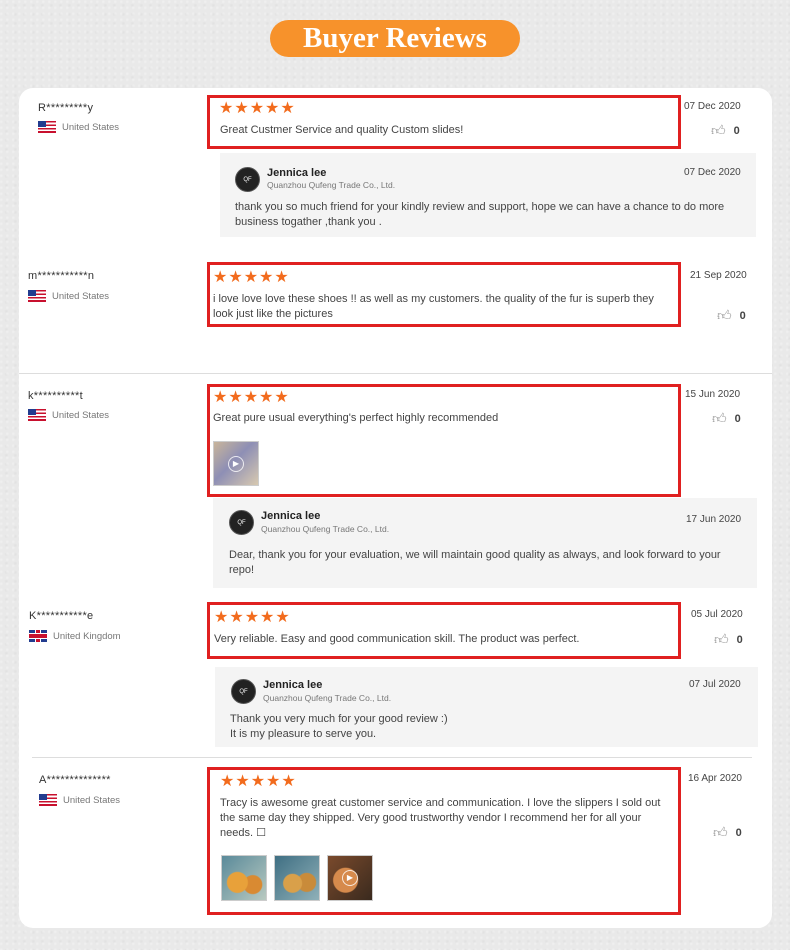  Describe the element at coordinates (87, 636) in the screenshot. I see `country-label: United Kingdom` at that location.